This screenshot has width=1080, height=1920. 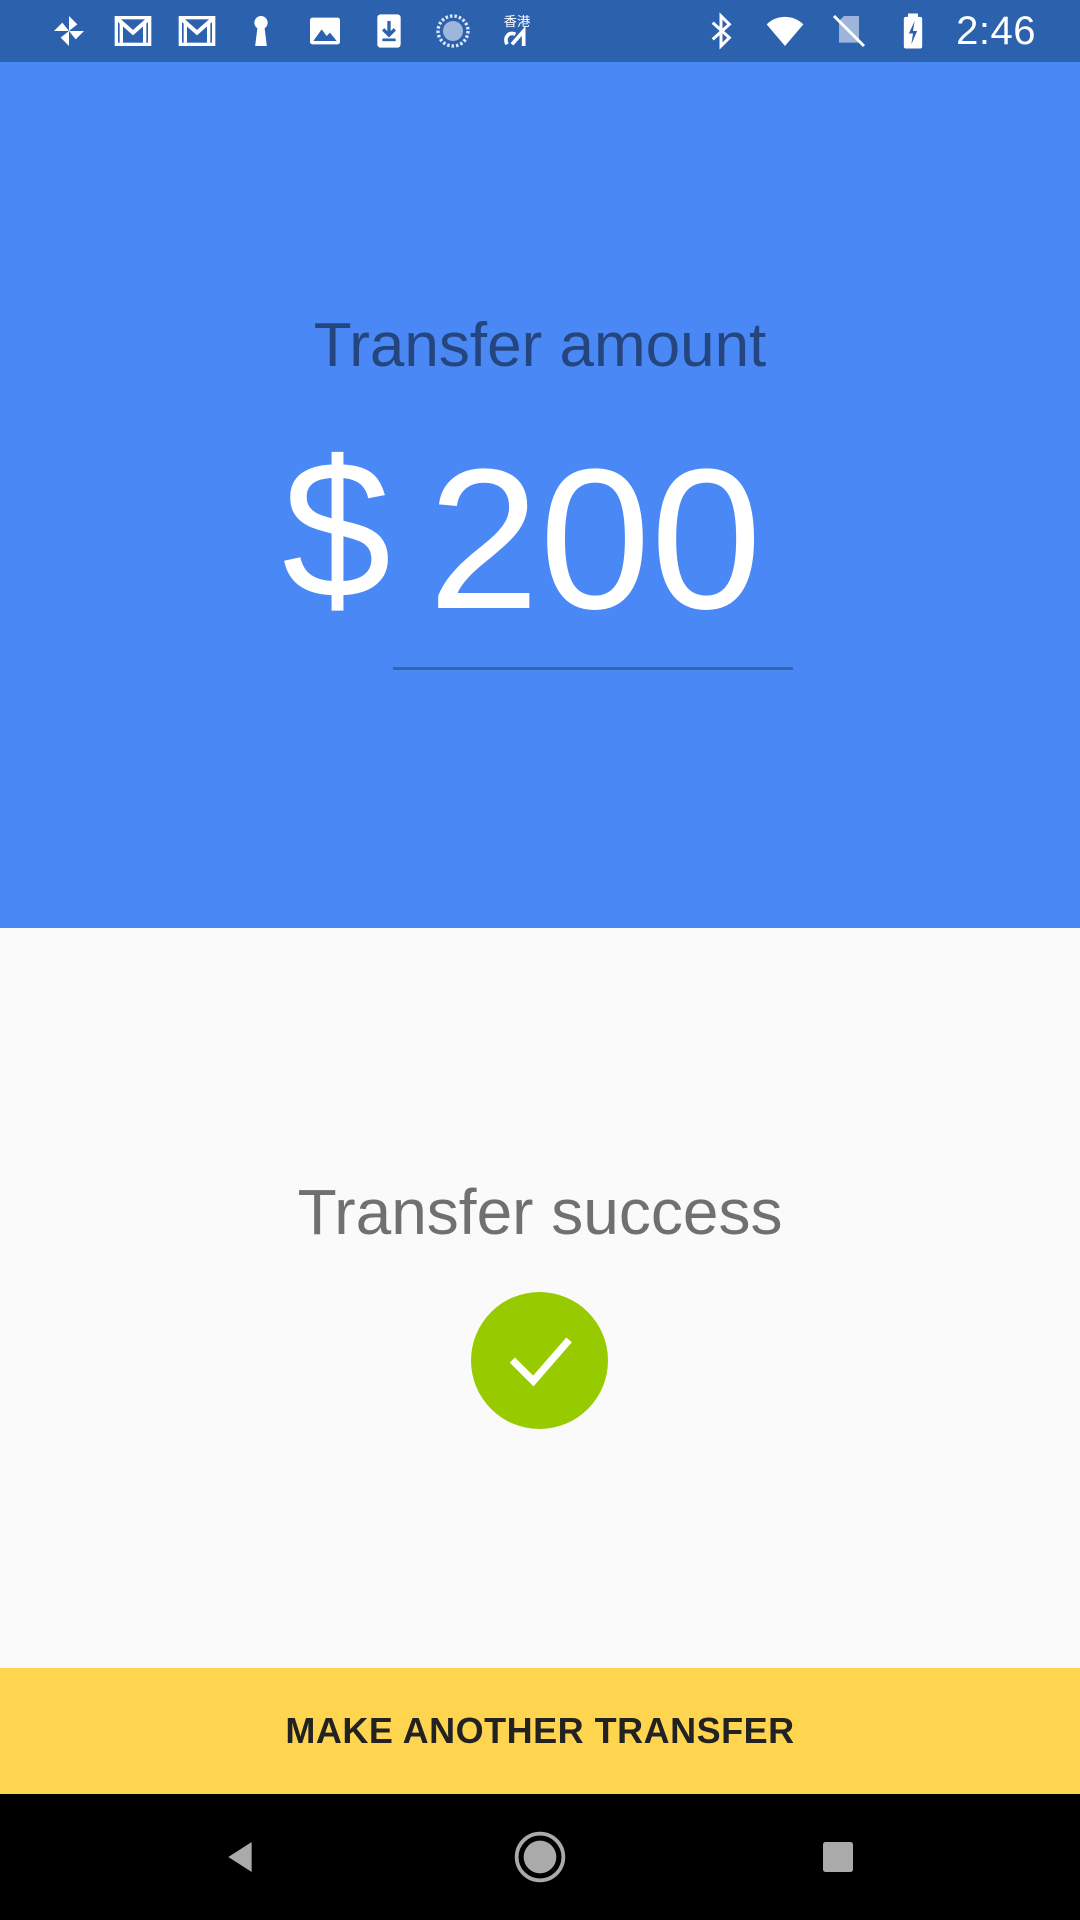 What do you see at coordinates (337, 529) in the screenshot?
I see `currency-symbol: $` at bounding box center [337, 529].